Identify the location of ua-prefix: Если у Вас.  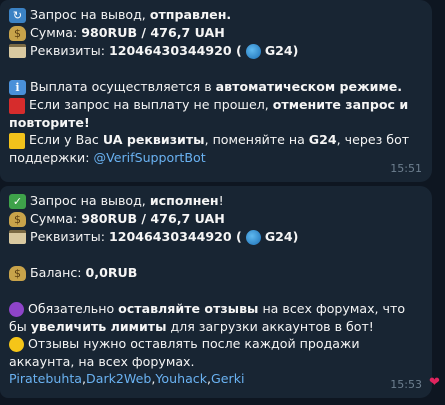
(66, 139).